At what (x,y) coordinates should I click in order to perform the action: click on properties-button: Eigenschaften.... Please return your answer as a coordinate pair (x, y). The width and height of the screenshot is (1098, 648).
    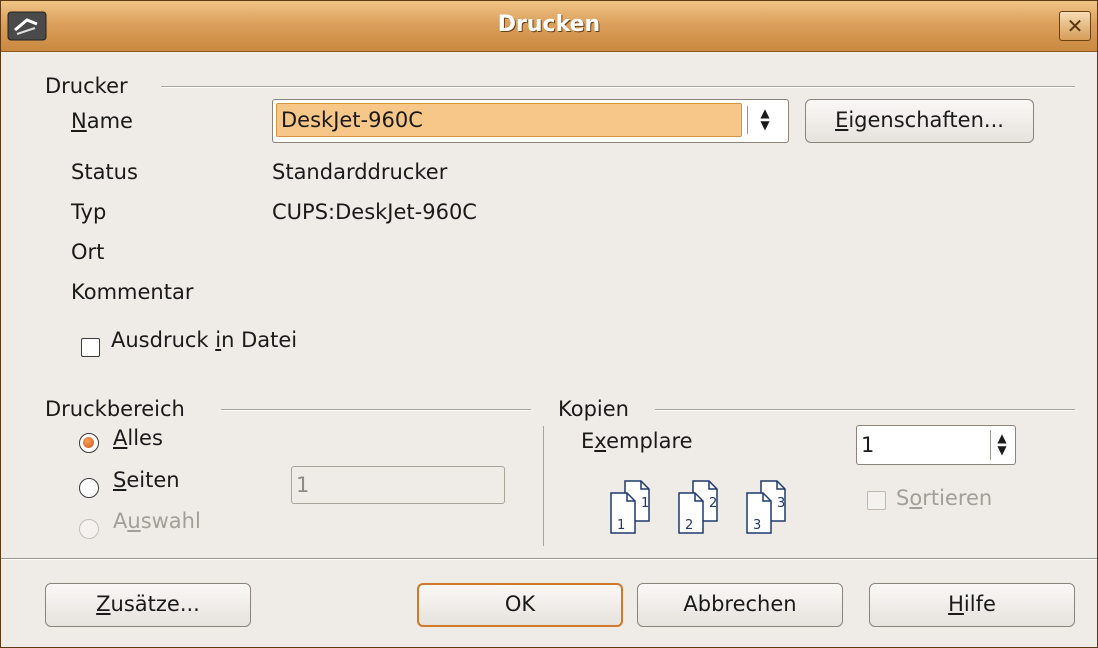
    Looking at the image, I should click on (919, 121).